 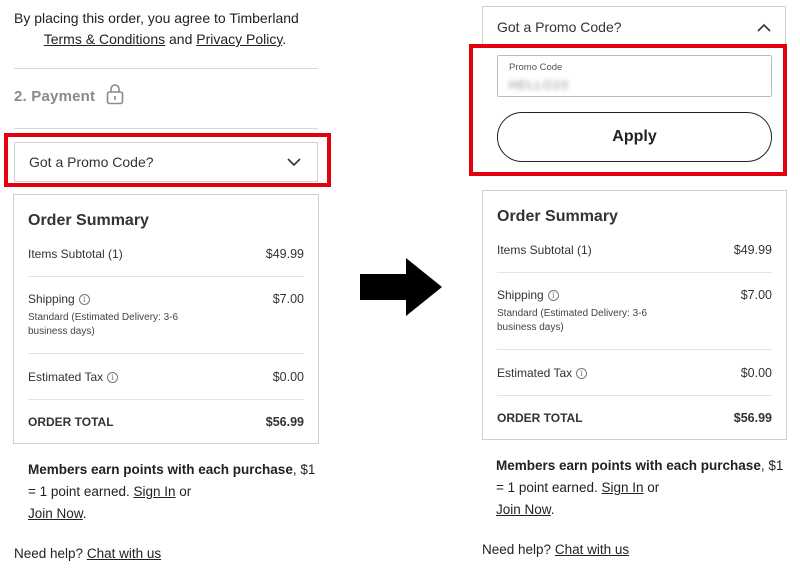 What do you see at coordinates (559, 26) in the screenshot?
I see `promo-label: Got a Promo Code?` at bounding box center [559, 26].